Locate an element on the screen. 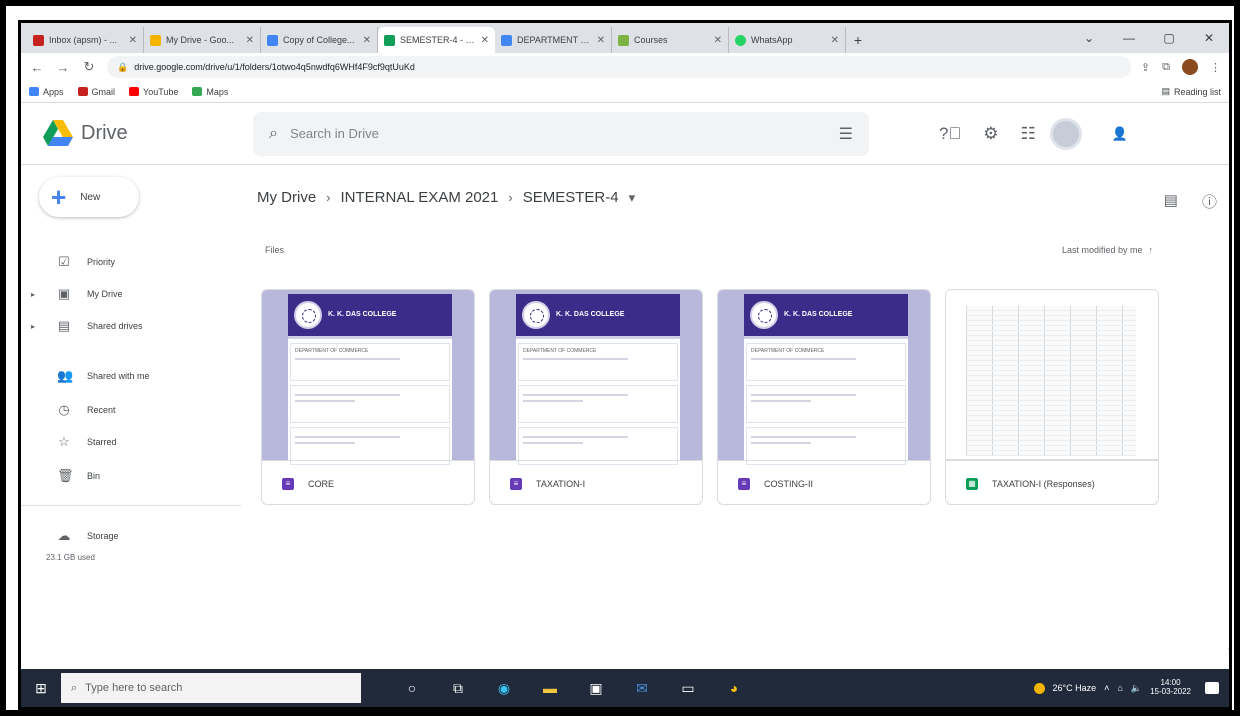  file-thumbnail: K. K. DAS COLLEGE DEPARTMENT OF COMMERCE is located at coordinates (596, 377).